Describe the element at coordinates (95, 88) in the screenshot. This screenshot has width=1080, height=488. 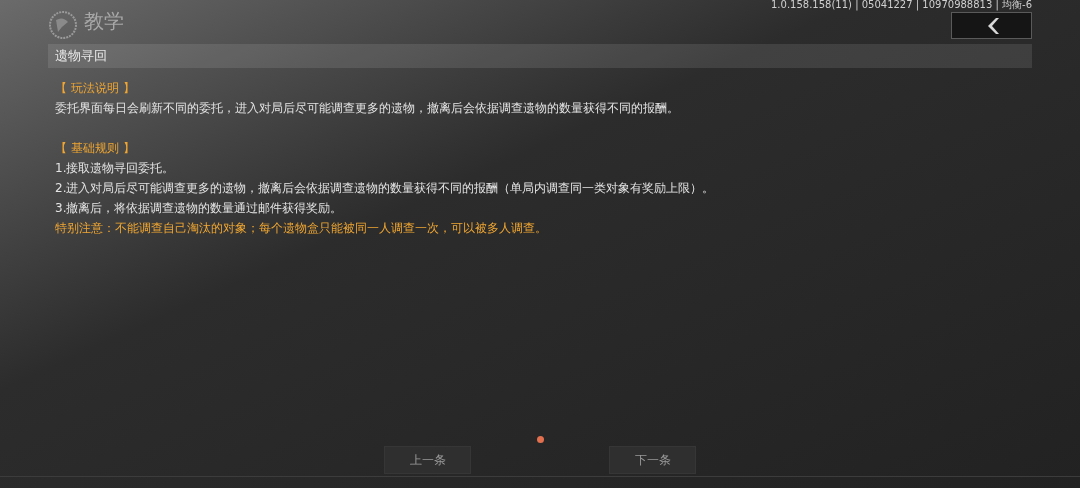
I see `section-heading: 【 玩法说明 】` at that location.